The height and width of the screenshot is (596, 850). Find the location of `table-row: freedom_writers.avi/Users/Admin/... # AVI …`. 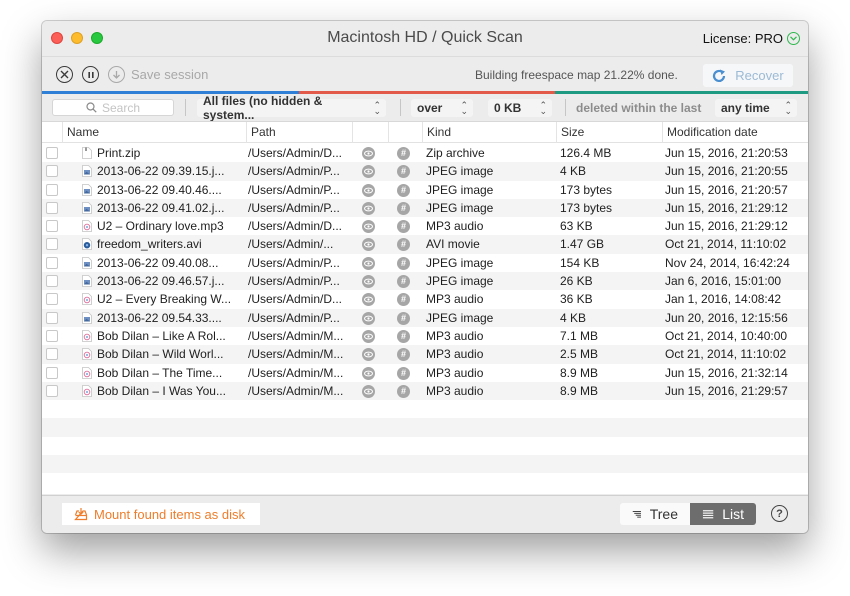

table-row: freedom_writers.avi/Users/Admin/... # AVI … is located at coordinates (425, 244).